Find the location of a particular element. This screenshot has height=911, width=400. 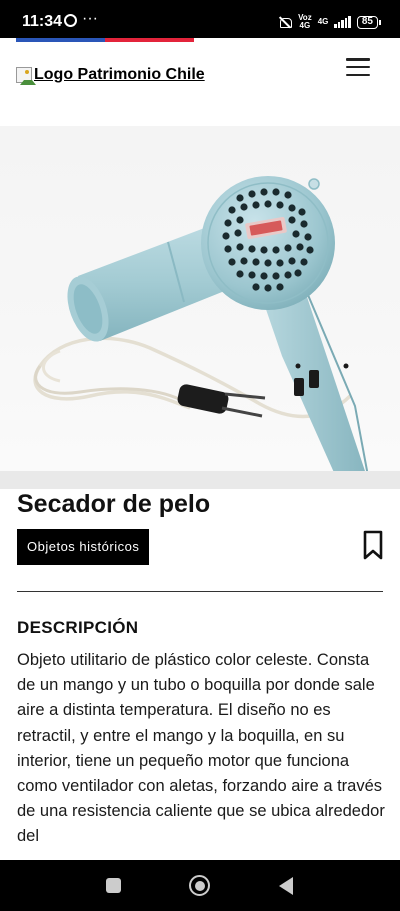

whatsapp-icon is located at coordinates (70, 20).